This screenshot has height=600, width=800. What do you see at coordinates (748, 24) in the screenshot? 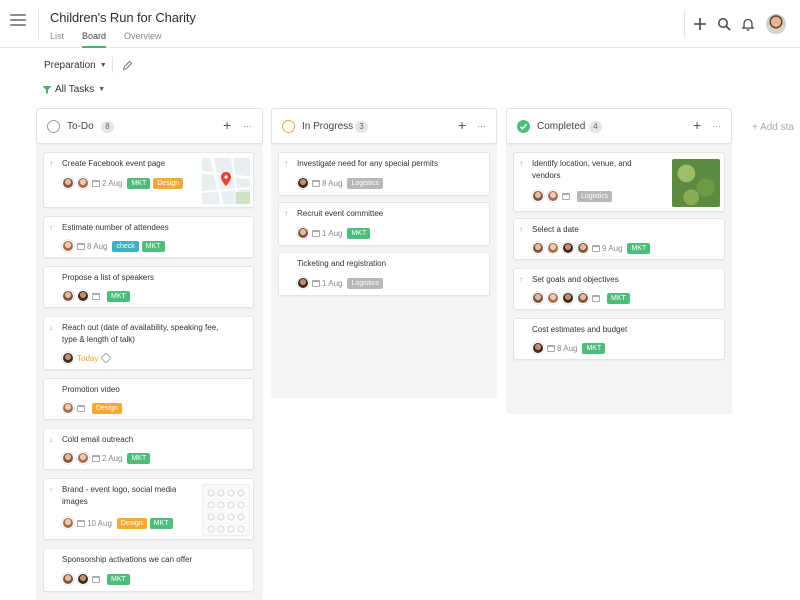
I see `bell-icon` at bounding box center [748, 24].